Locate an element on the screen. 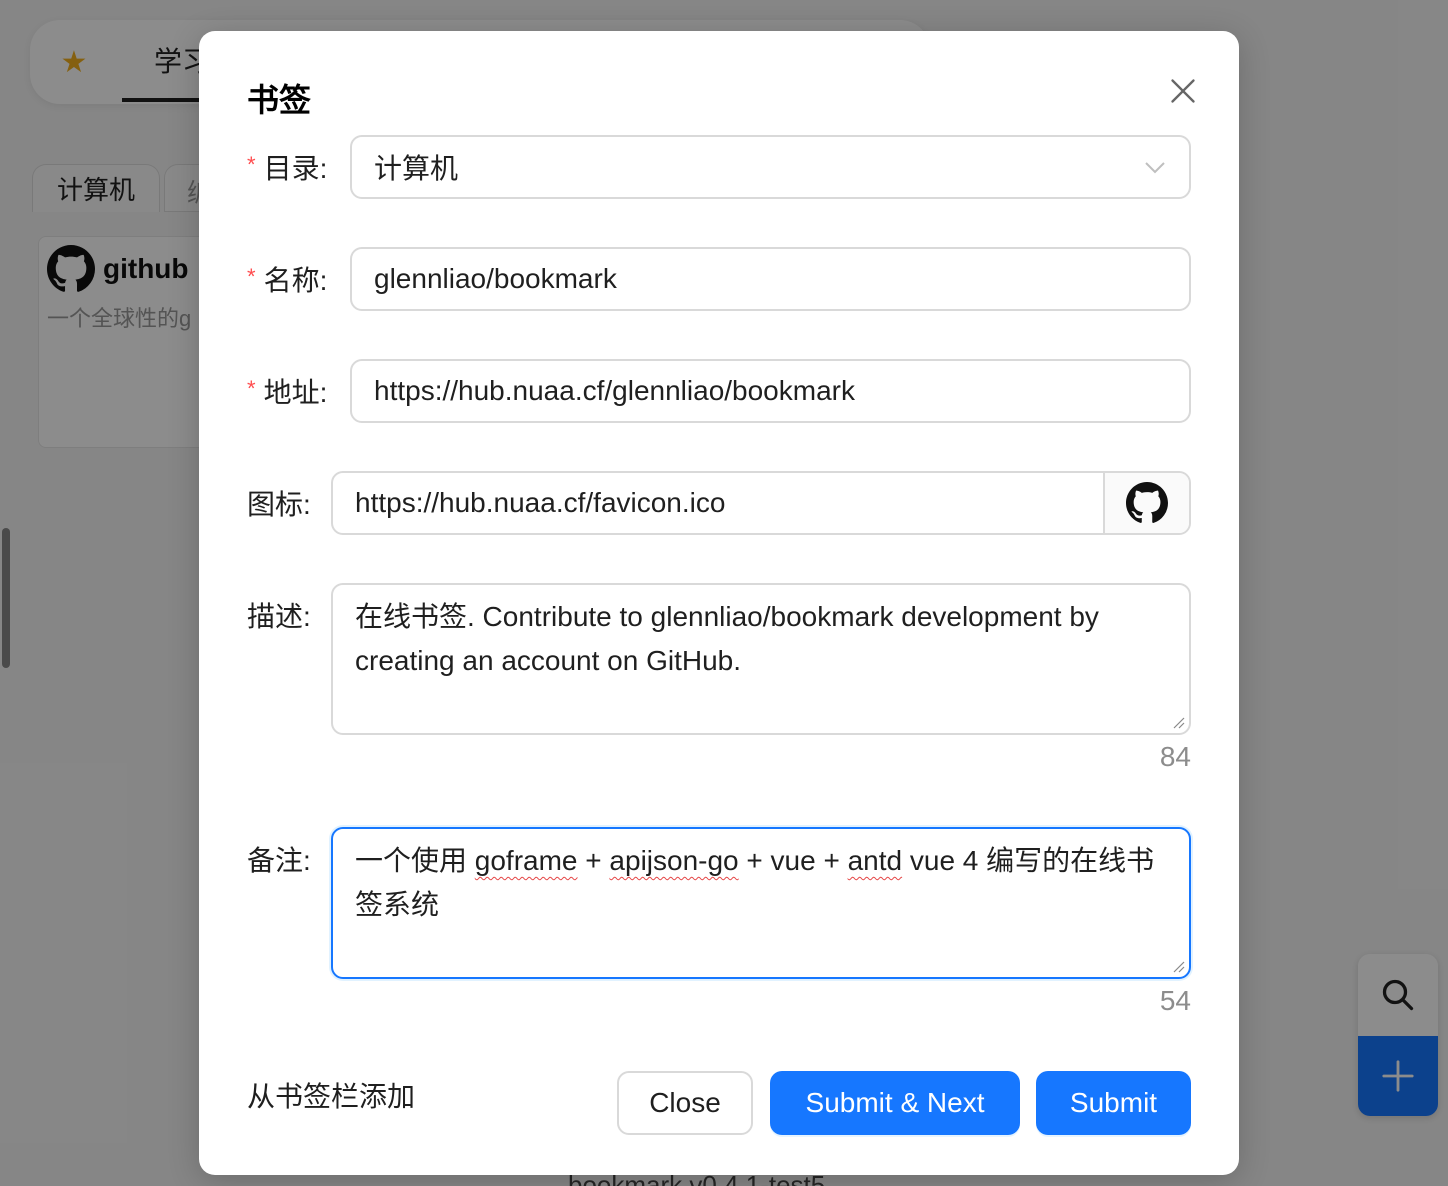  remark-label: 备注: is located at coordinates (279, 860).